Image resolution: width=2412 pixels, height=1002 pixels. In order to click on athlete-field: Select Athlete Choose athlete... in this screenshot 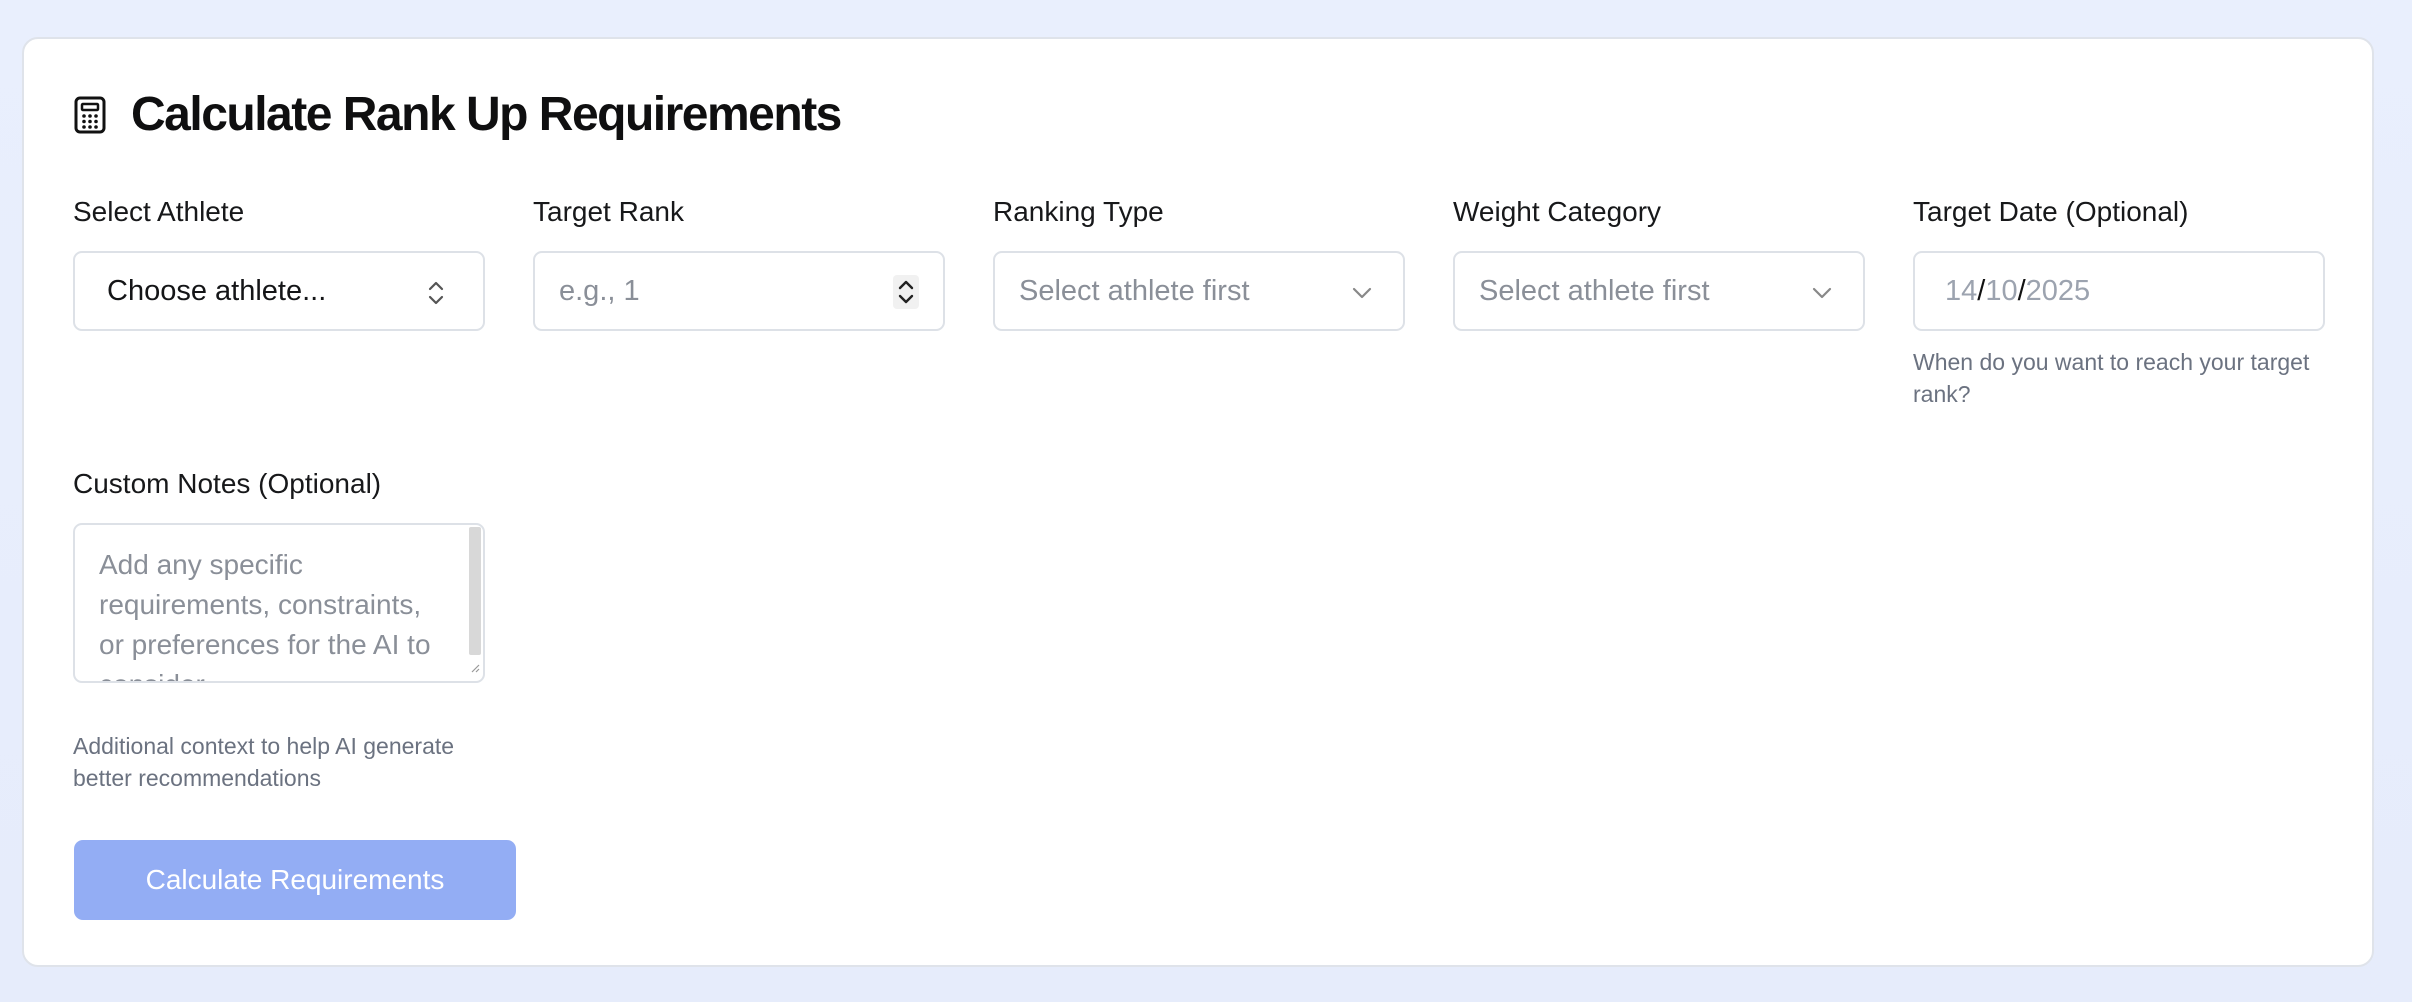, I will do `click(279, 262)`.